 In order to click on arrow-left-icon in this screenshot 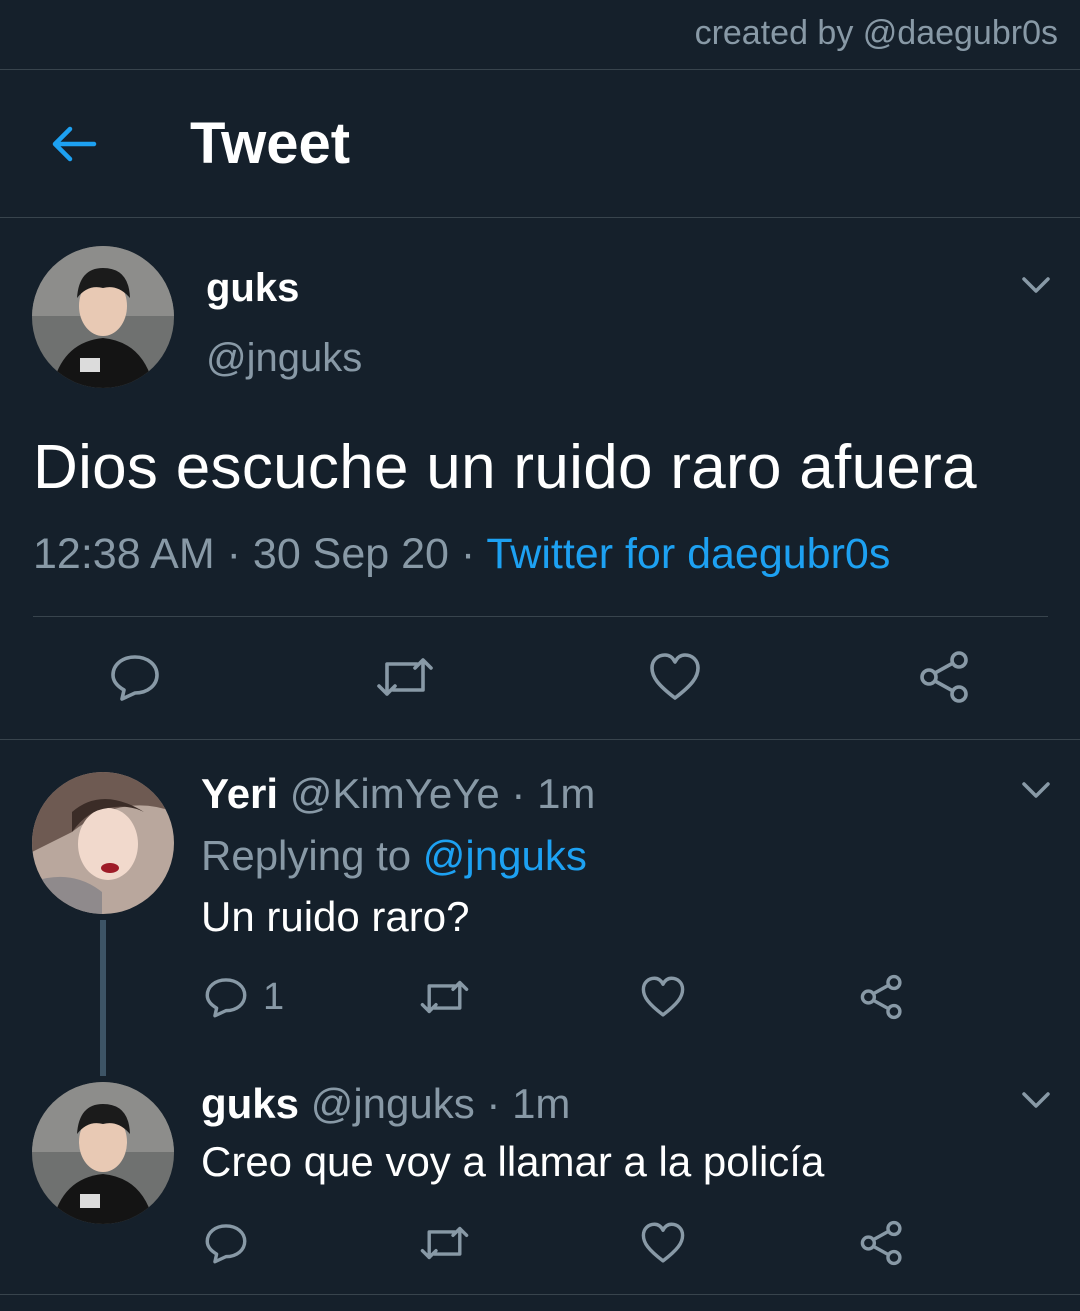, I will do `click(74, 144)`.